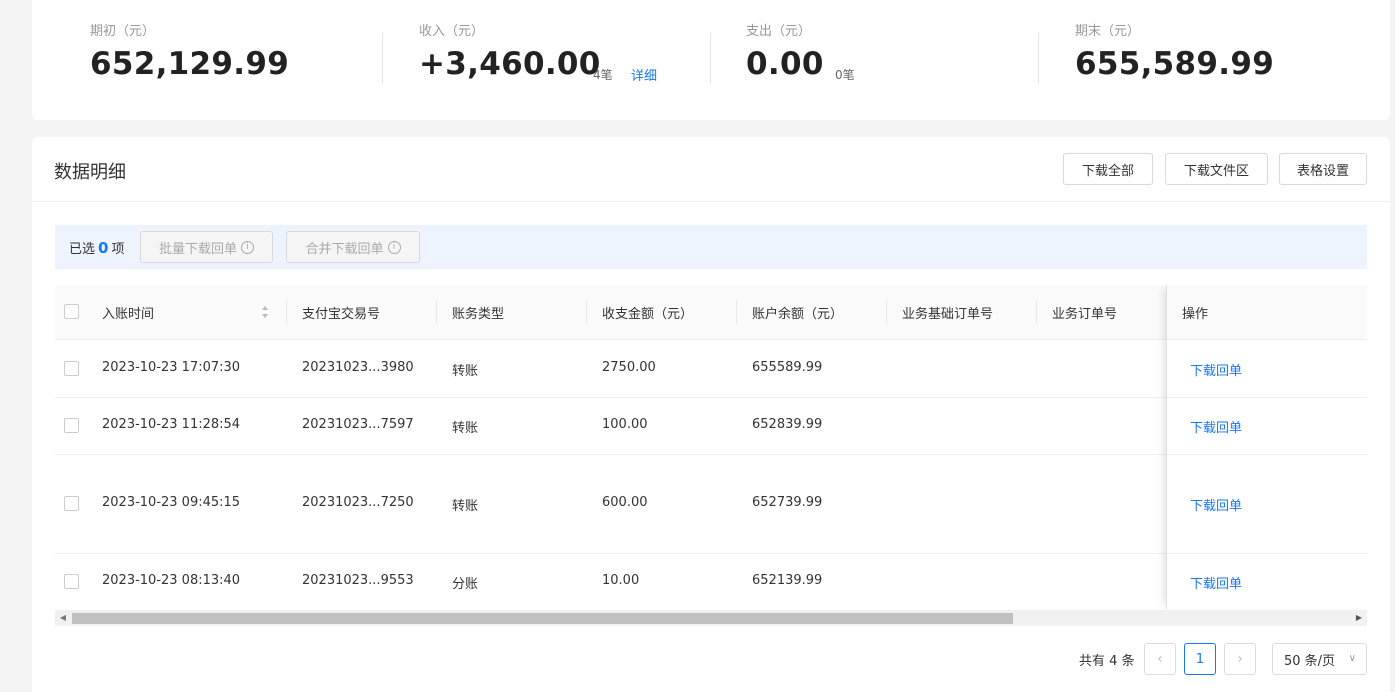 The width and height of the screenshot is (1395, 692). What do you see at coordinates (358, 502) in the screenshot?
I see `cell-trade-no: 20231023...7250` at bounding box center [358, 502].